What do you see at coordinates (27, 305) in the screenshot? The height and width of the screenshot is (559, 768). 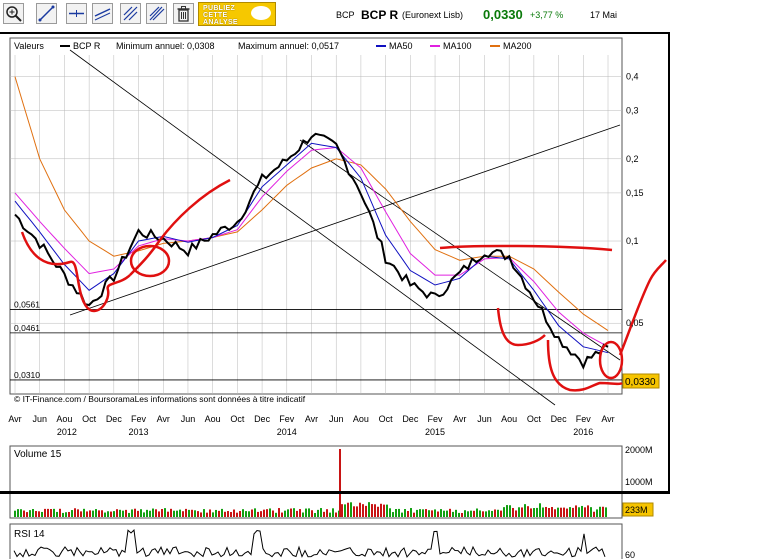 I see `reference-label: 0,0561` at bounding box center [27, 305].